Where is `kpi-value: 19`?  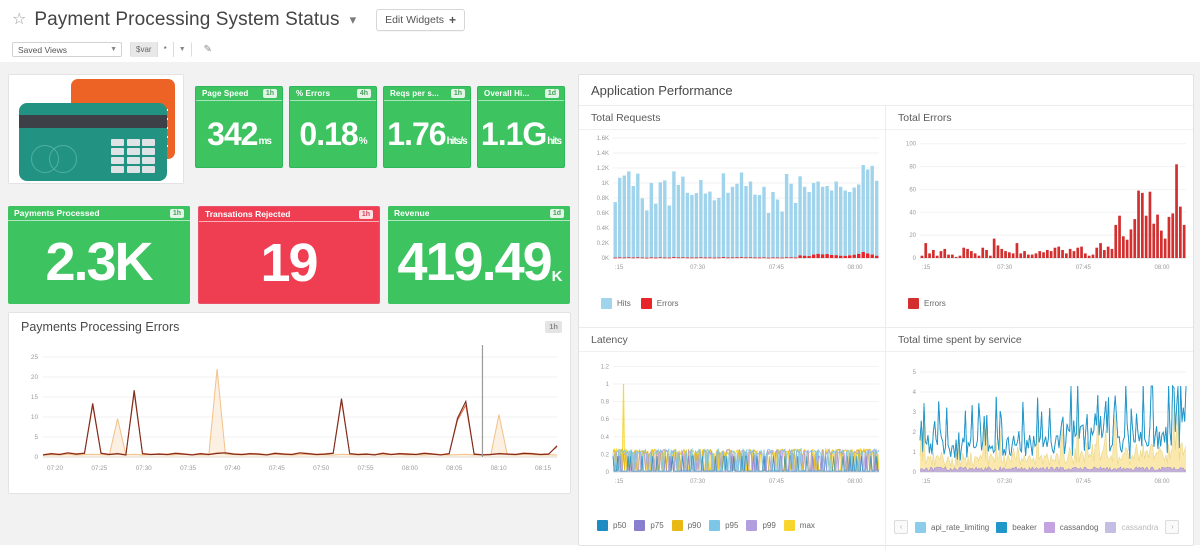 kpi-value: 19 is located at coordinates (289, 262).